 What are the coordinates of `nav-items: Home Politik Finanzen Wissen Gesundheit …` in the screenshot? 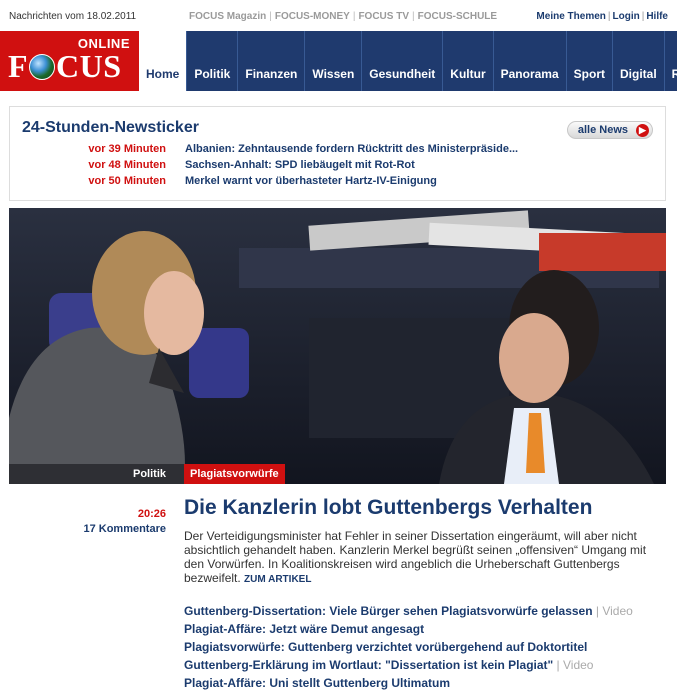 It's located at (408, 61).